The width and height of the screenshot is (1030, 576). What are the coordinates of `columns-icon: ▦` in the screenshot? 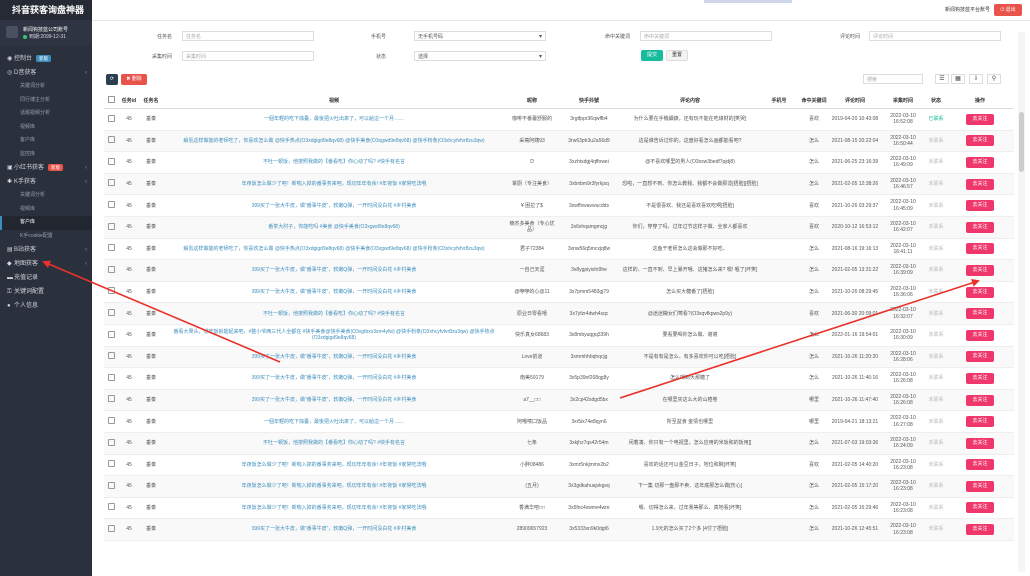 It's located at (958, 79).